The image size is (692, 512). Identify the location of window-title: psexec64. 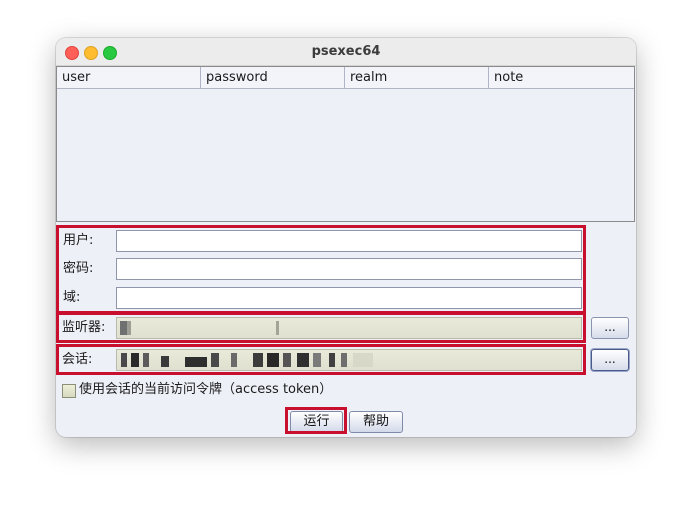
(346, 51).